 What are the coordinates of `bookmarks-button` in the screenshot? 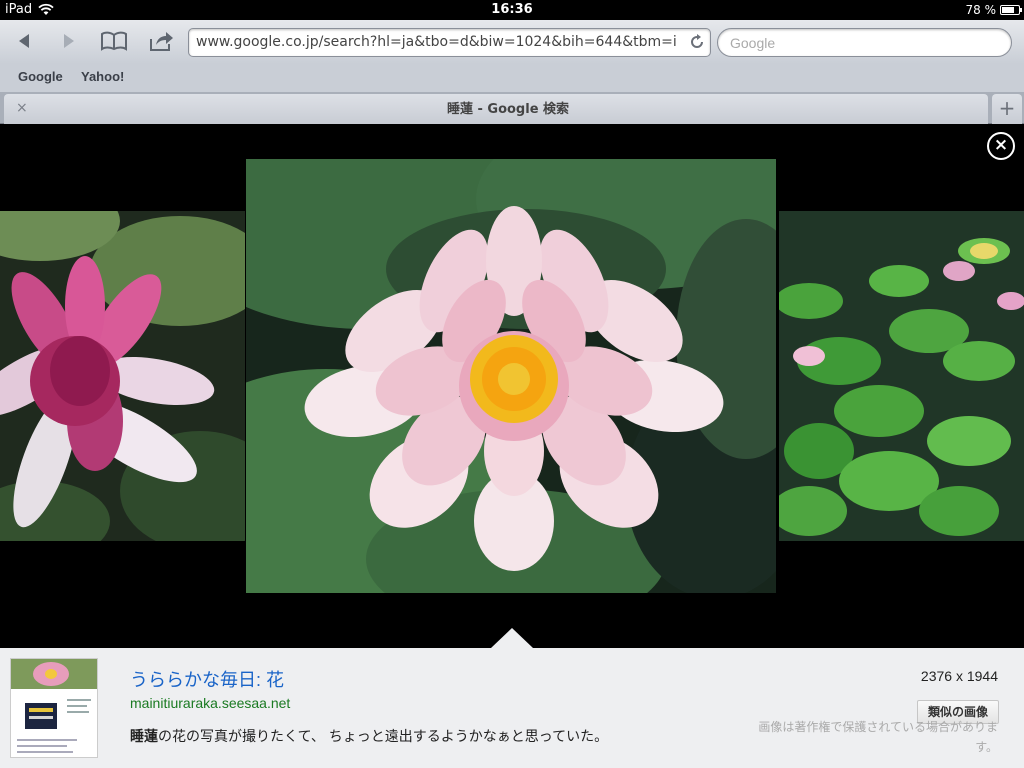 It's located at (114, 41).